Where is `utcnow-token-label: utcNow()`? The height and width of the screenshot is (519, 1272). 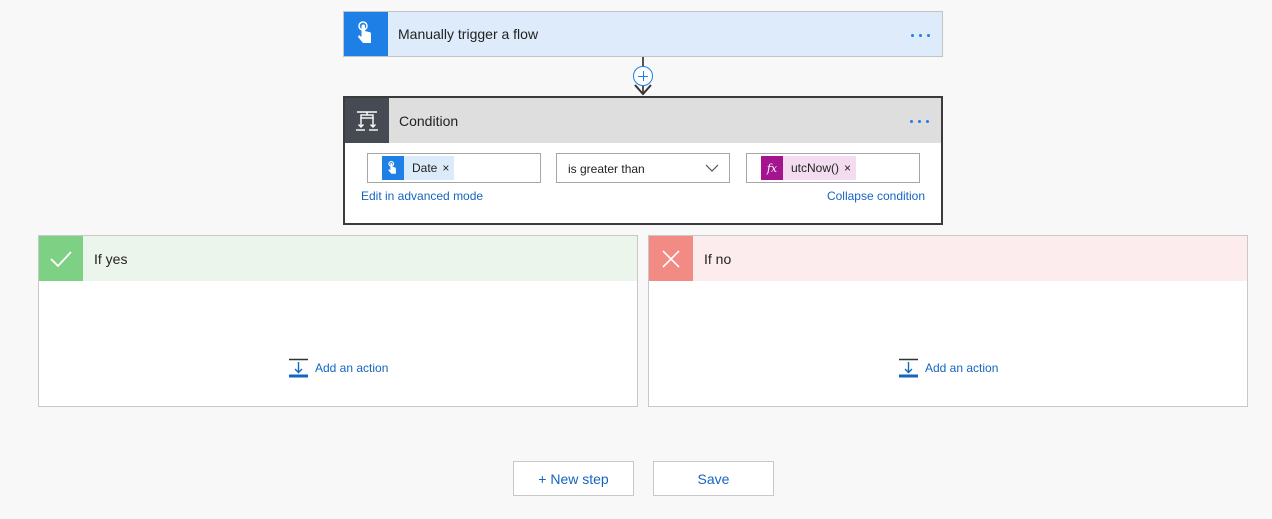
utcnow-token-label: utcNow() is located at coordinates (814, 168).